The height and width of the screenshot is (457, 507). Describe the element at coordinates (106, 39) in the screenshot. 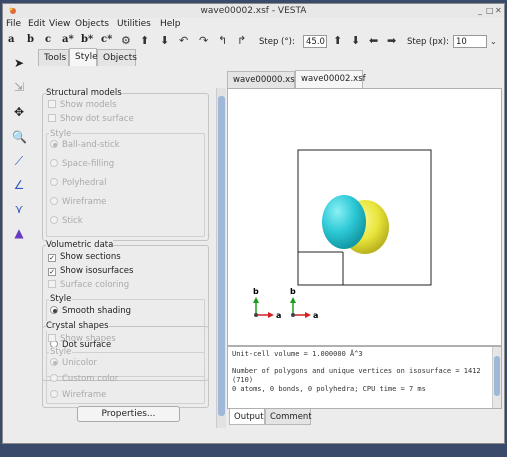

I see `view-along-c-star-button: c*` at that location.